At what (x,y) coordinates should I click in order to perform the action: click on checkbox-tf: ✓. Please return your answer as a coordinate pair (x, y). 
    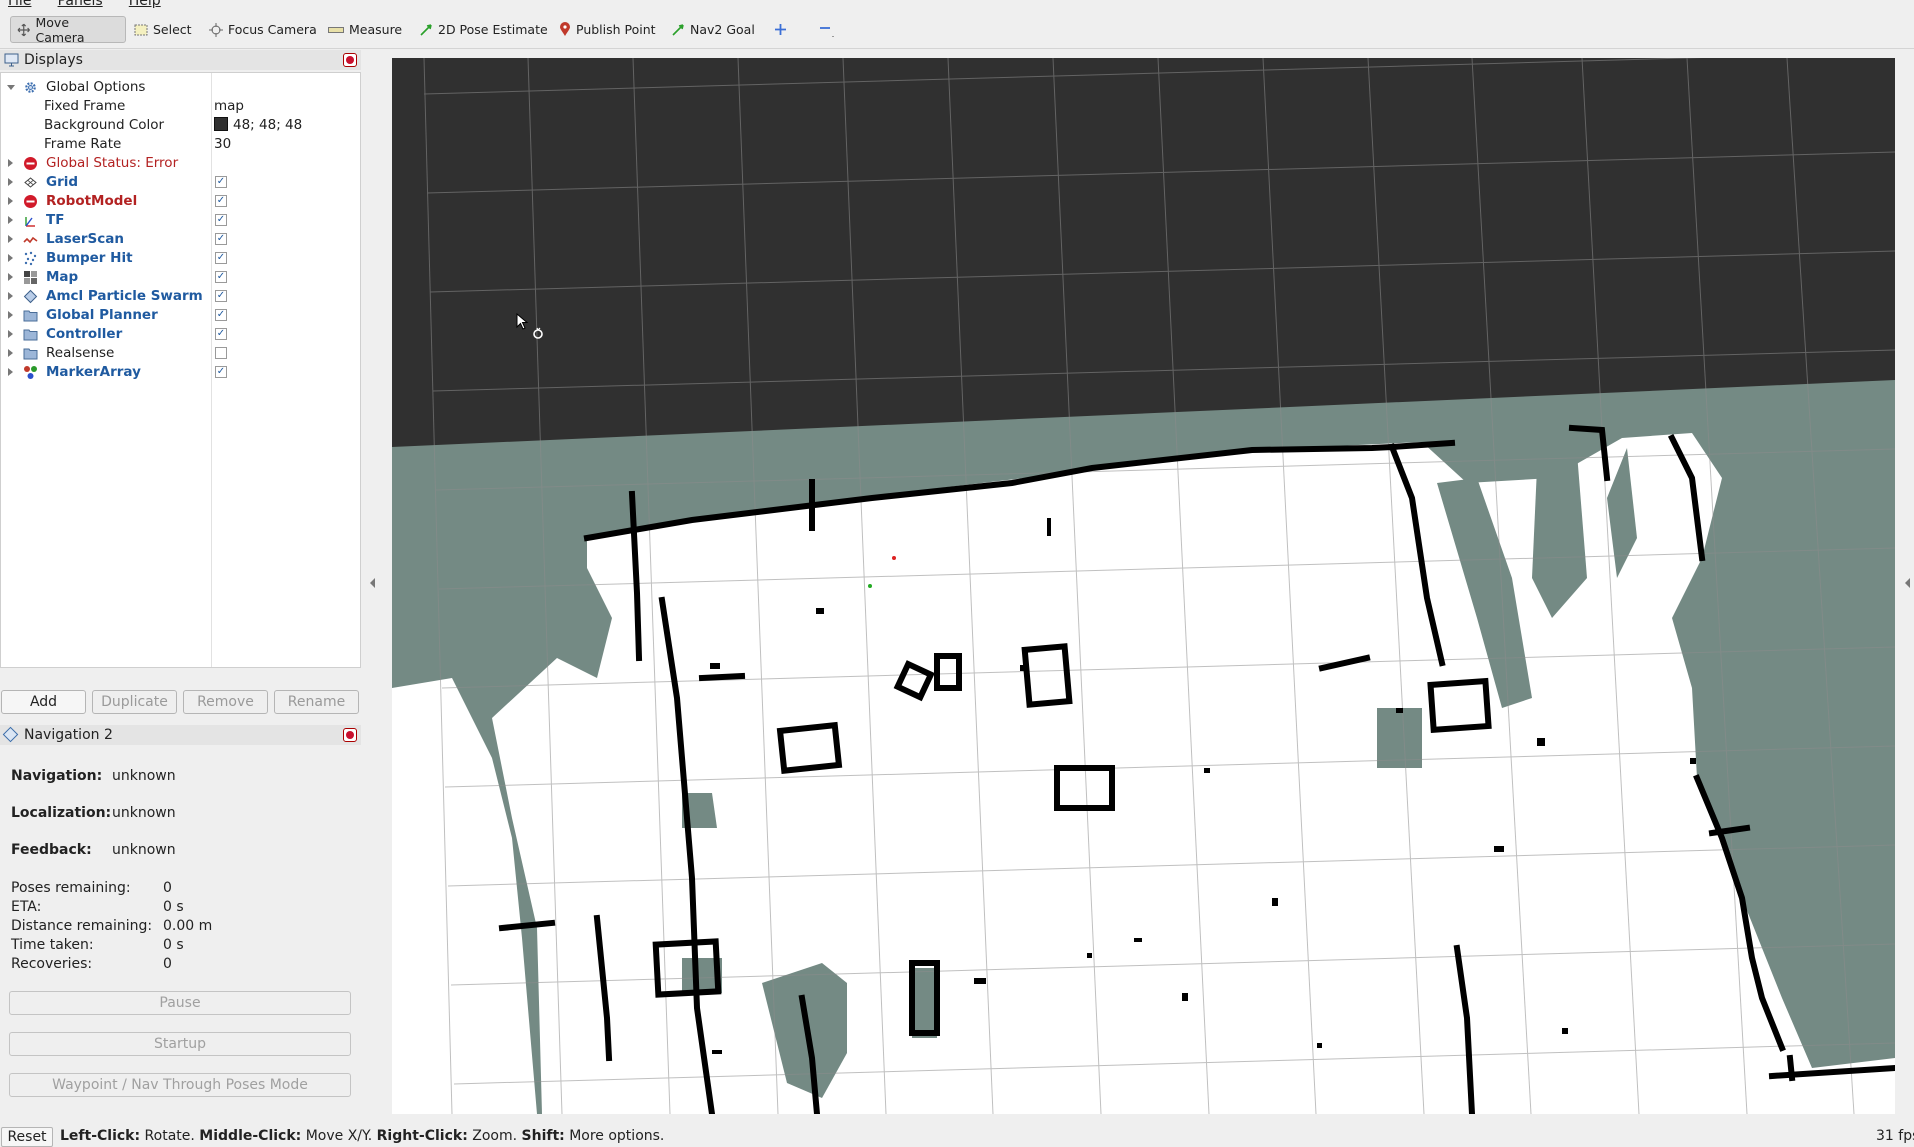
    Looking at the image, I should click on (221, 220).